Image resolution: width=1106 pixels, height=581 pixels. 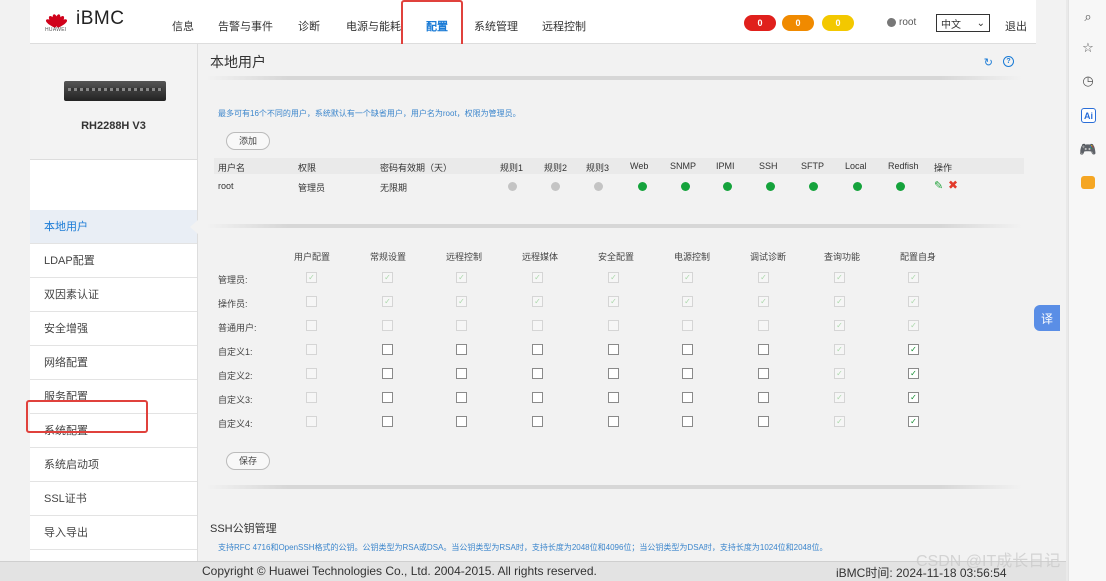 I want to click on user-icon, so click(x=891, y=22).